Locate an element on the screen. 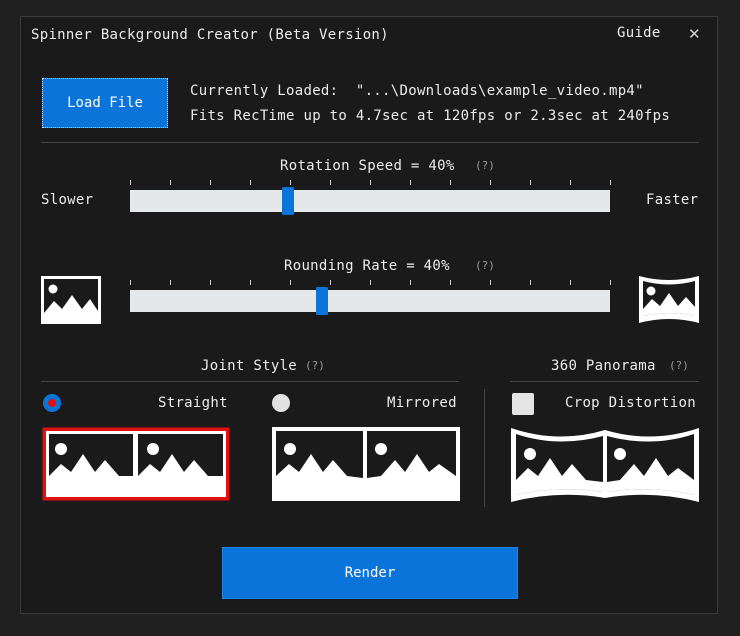  crop-distortion-checkbox is located at coordinates (523, 404).